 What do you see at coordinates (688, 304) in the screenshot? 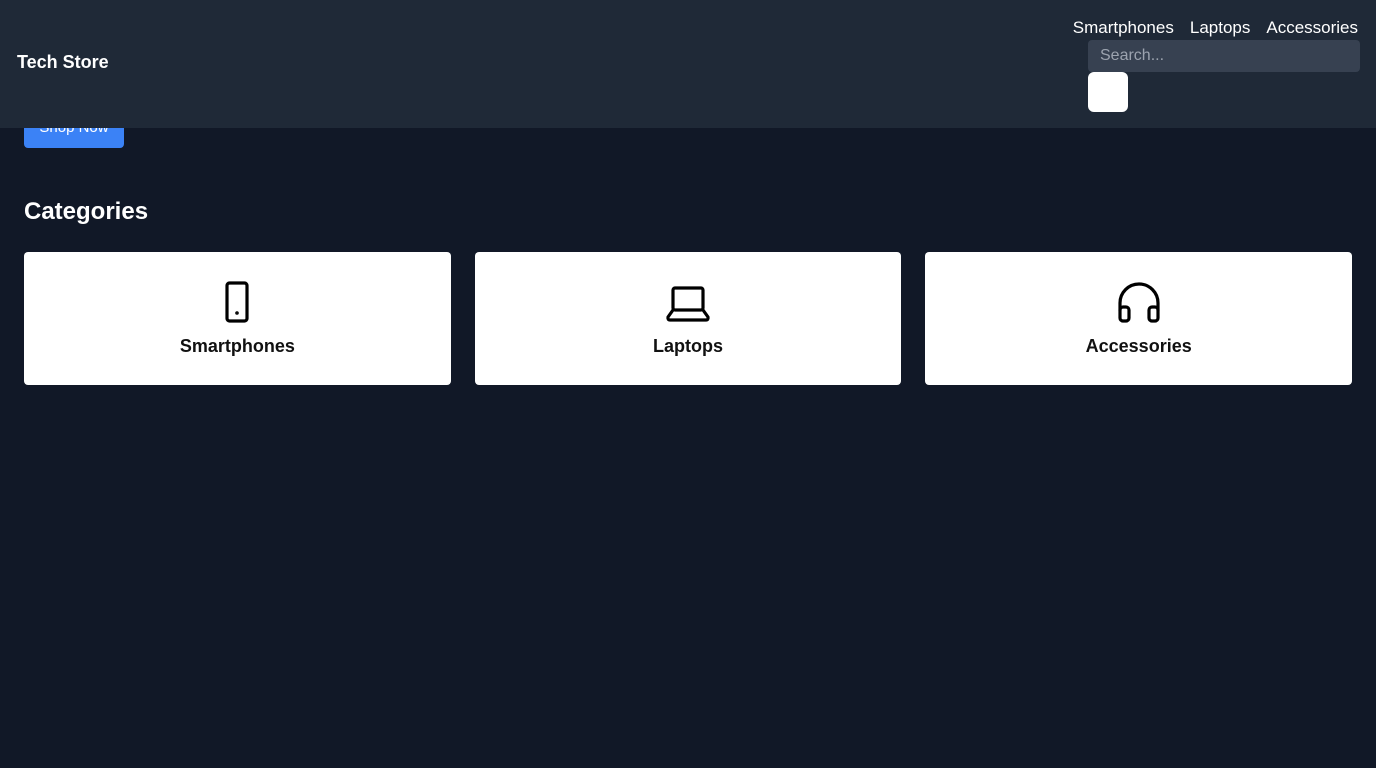
I see `laptop-icon` at bounding box center [688, 304].